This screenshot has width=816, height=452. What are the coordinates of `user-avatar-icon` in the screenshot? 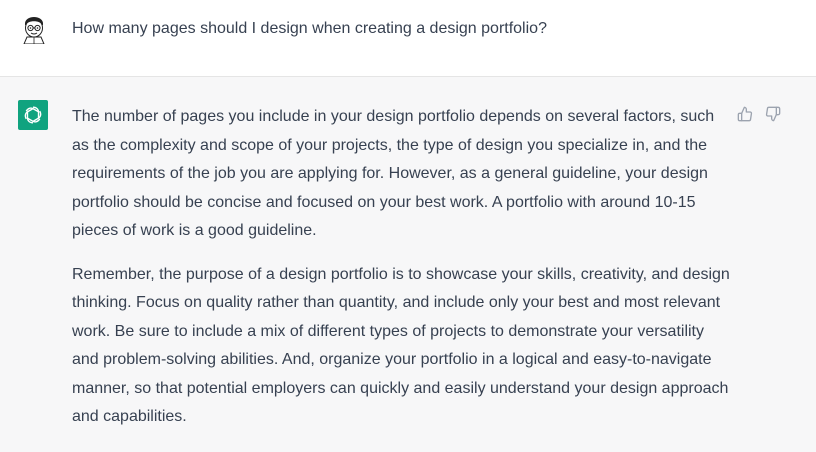 It's located at (34, 28).